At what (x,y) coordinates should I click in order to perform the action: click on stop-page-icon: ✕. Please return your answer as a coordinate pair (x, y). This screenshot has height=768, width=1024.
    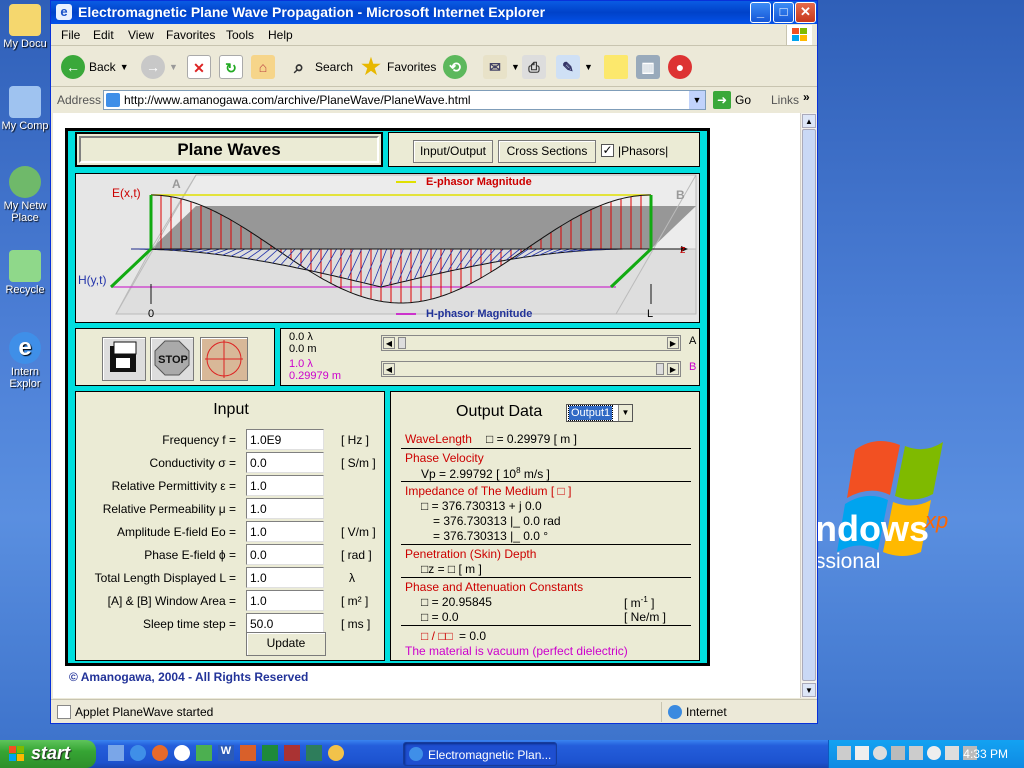
    Looking at the image, I should click on (199, 67).